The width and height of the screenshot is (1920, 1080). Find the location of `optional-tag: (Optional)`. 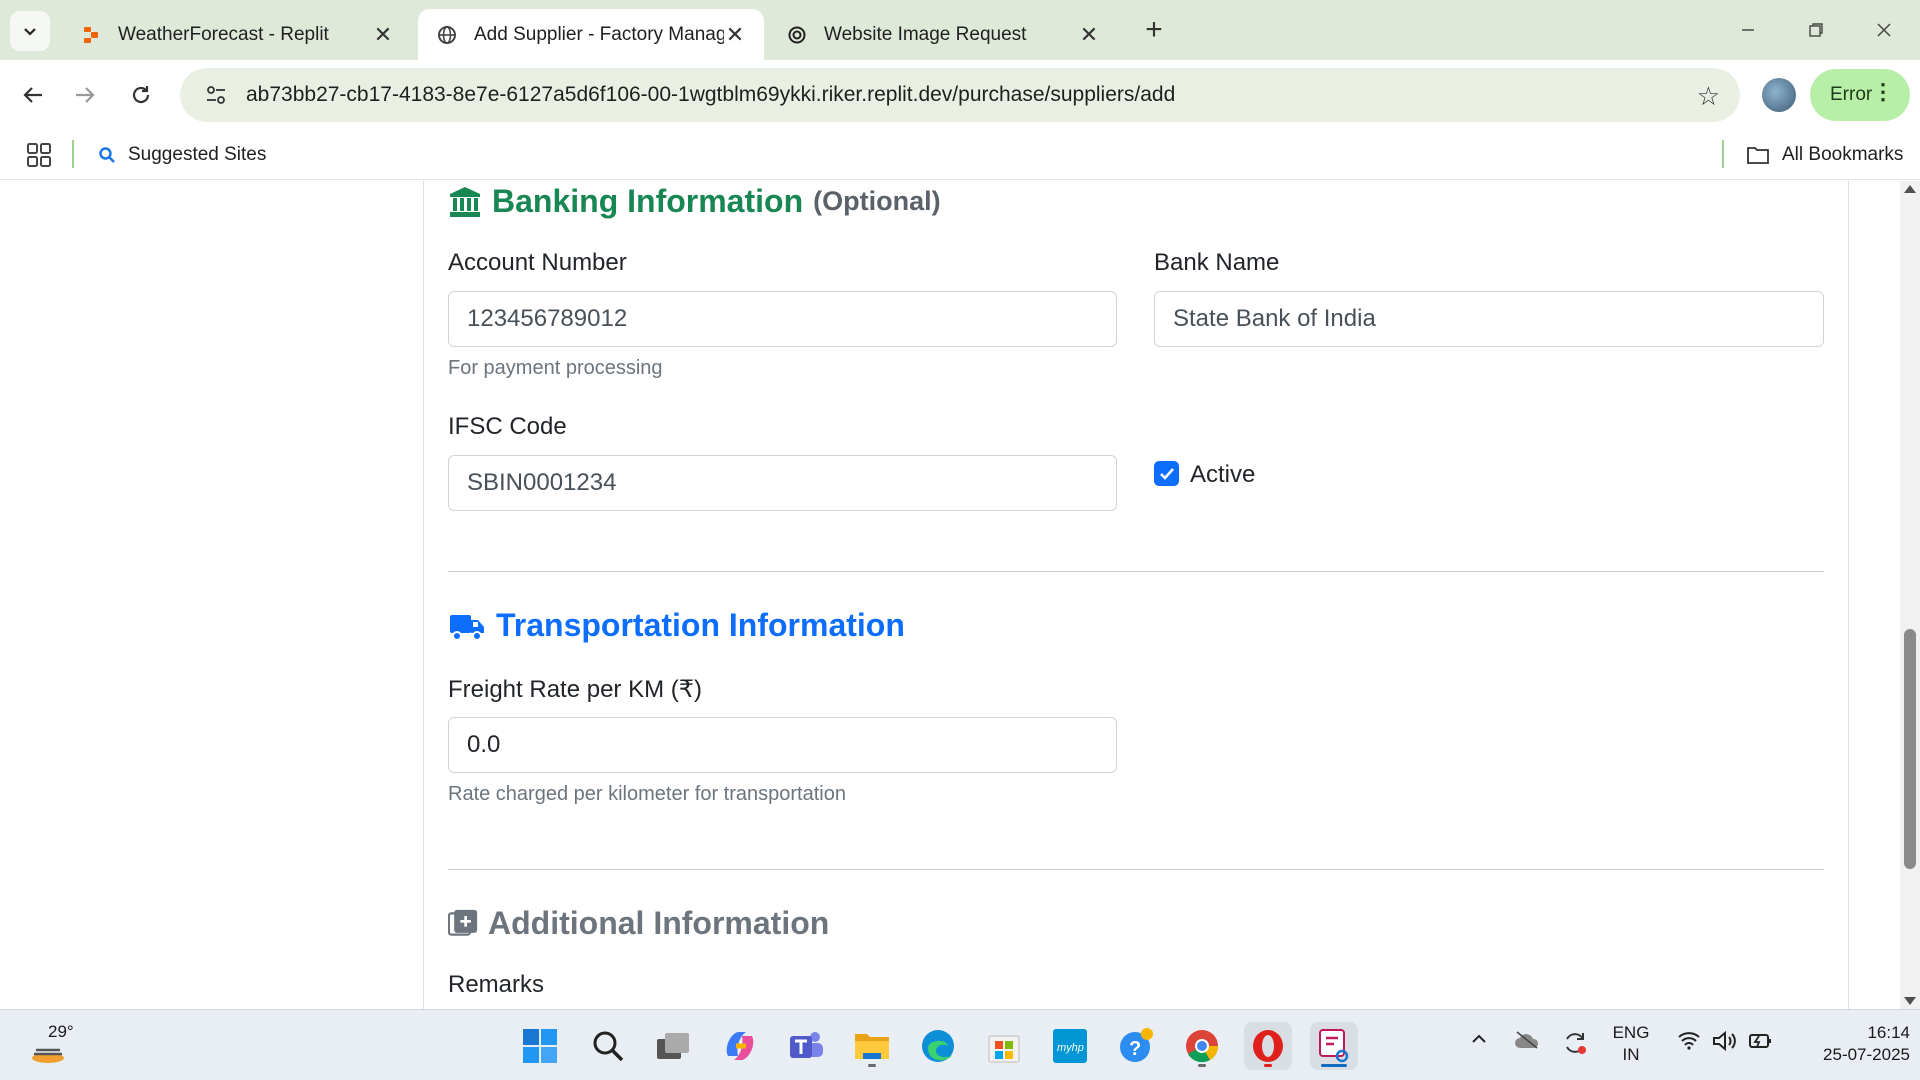

optional-tag: (Optional) is located at coordinates (877, 201).